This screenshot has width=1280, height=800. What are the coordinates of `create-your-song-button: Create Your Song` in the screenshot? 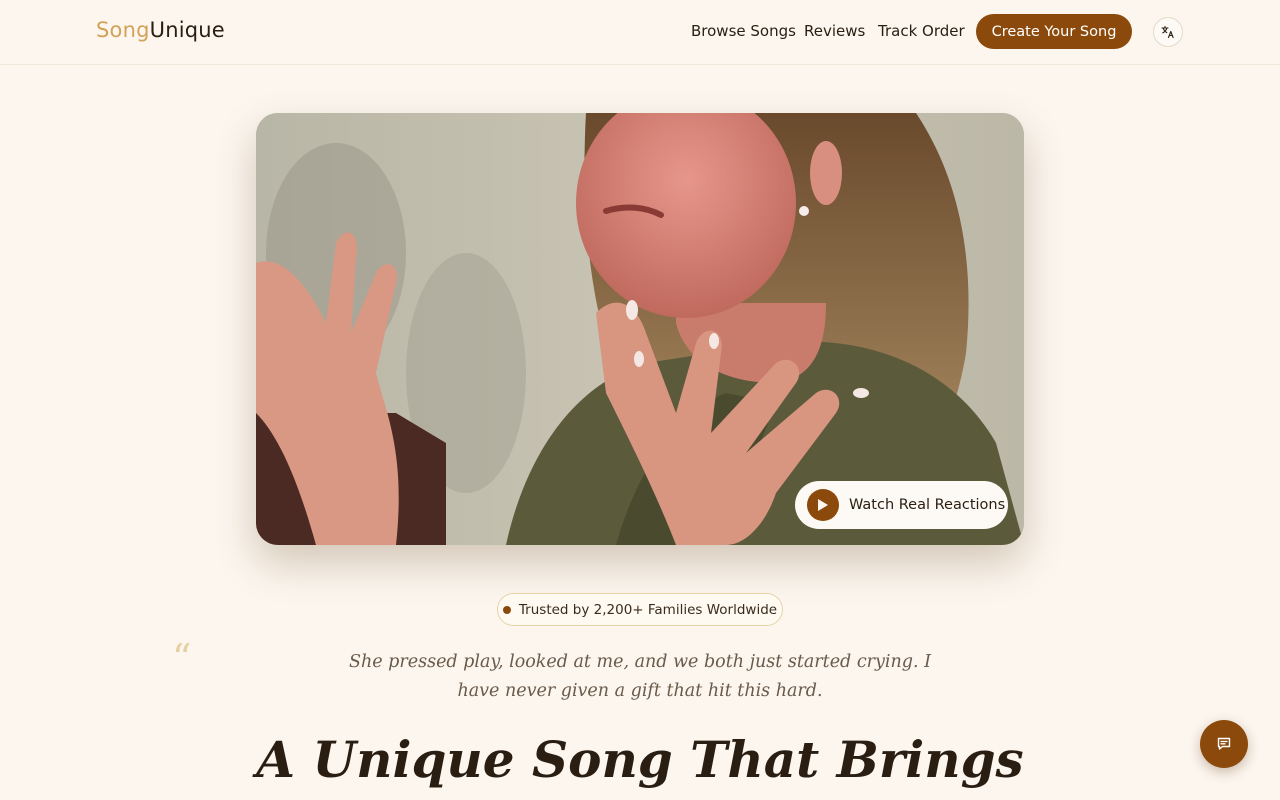 It's located at (1054, 31).